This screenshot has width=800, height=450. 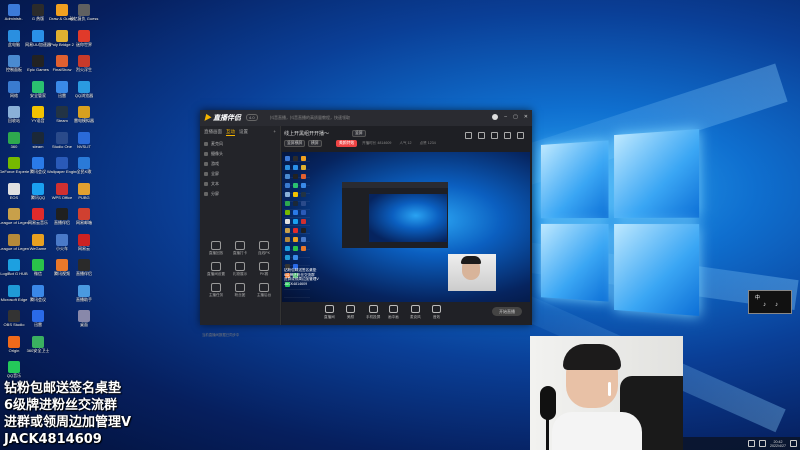 I want to click on notice-text: 抖音直播，抖音直播的高质量教程，快速领取, so click(x=310, y=118).